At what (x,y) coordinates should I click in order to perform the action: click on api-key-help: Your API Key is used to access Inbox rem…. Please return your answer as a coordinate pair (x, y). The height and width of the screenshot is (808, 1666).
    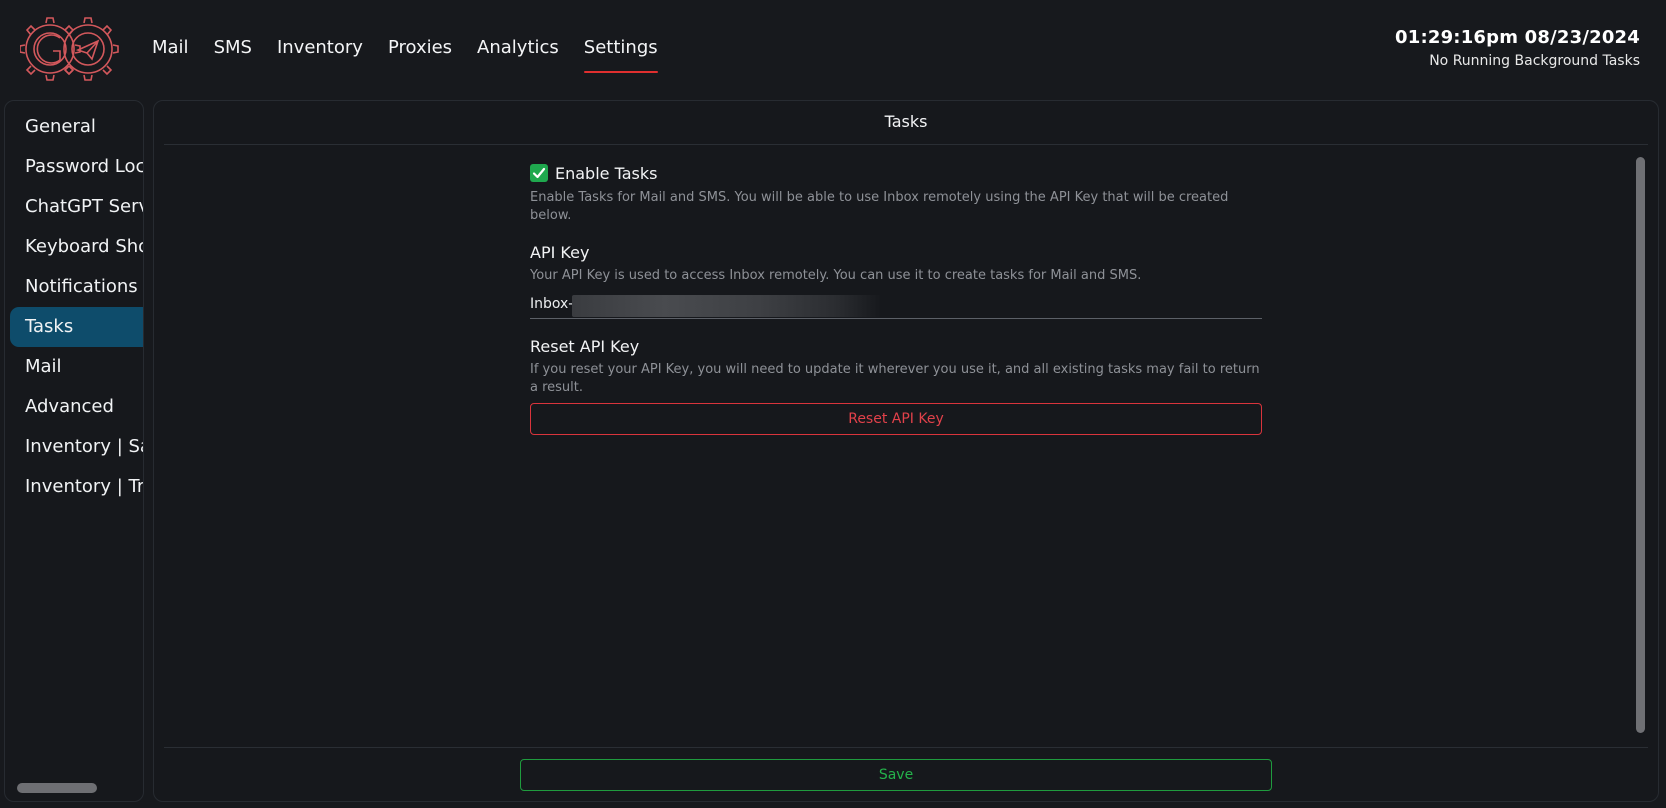
    Looking at the image, I should click on (836, 275).